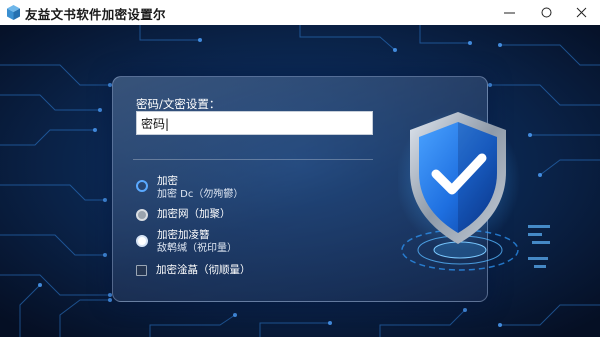 The image size is (600, 337). I want to click on option-encrypt-network: 加密网（加聚）, so click(183, 214).